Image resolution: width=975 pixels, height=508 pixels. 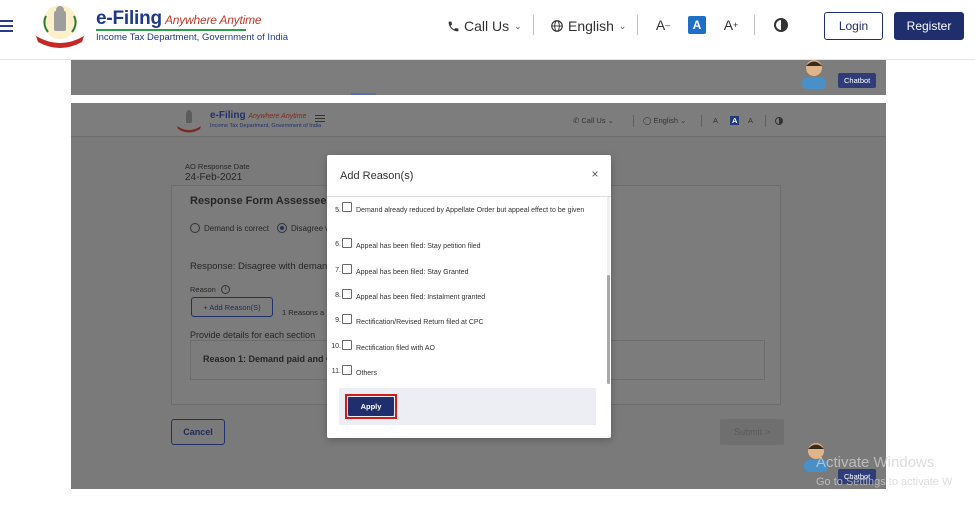 What do you see at coordinates (338, 270) in the screenshot?
I see `reason-number: 7.` at bounding box center [338, 270].